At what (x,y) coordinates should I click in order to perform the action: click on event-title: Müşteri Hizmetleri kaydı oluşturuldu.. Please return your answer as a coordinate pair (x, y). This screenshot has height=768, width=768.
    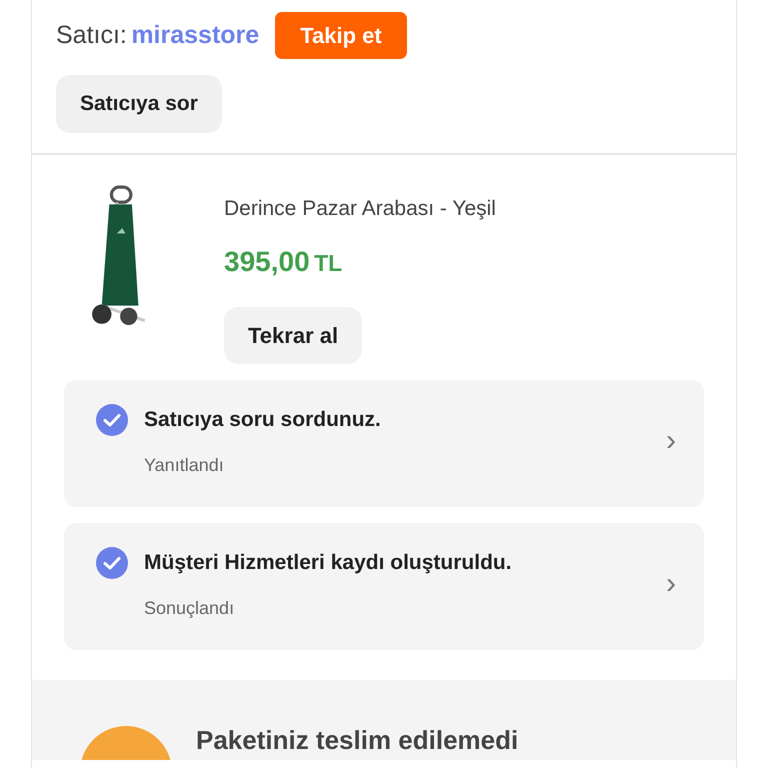
    Looking at the image, I should click on (328, 563).